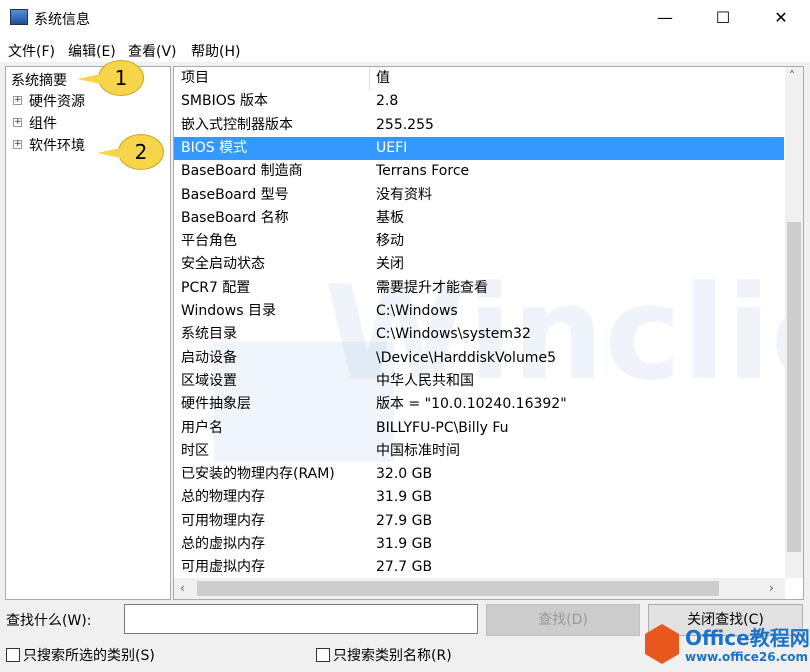 Image resolution: width=810 pixels, height=672 pixels. What do you see at coordinates (242, 171) in the screenshot?
I see `item-cell: BaseBoard 制造商` at bounding box center [242, 171].